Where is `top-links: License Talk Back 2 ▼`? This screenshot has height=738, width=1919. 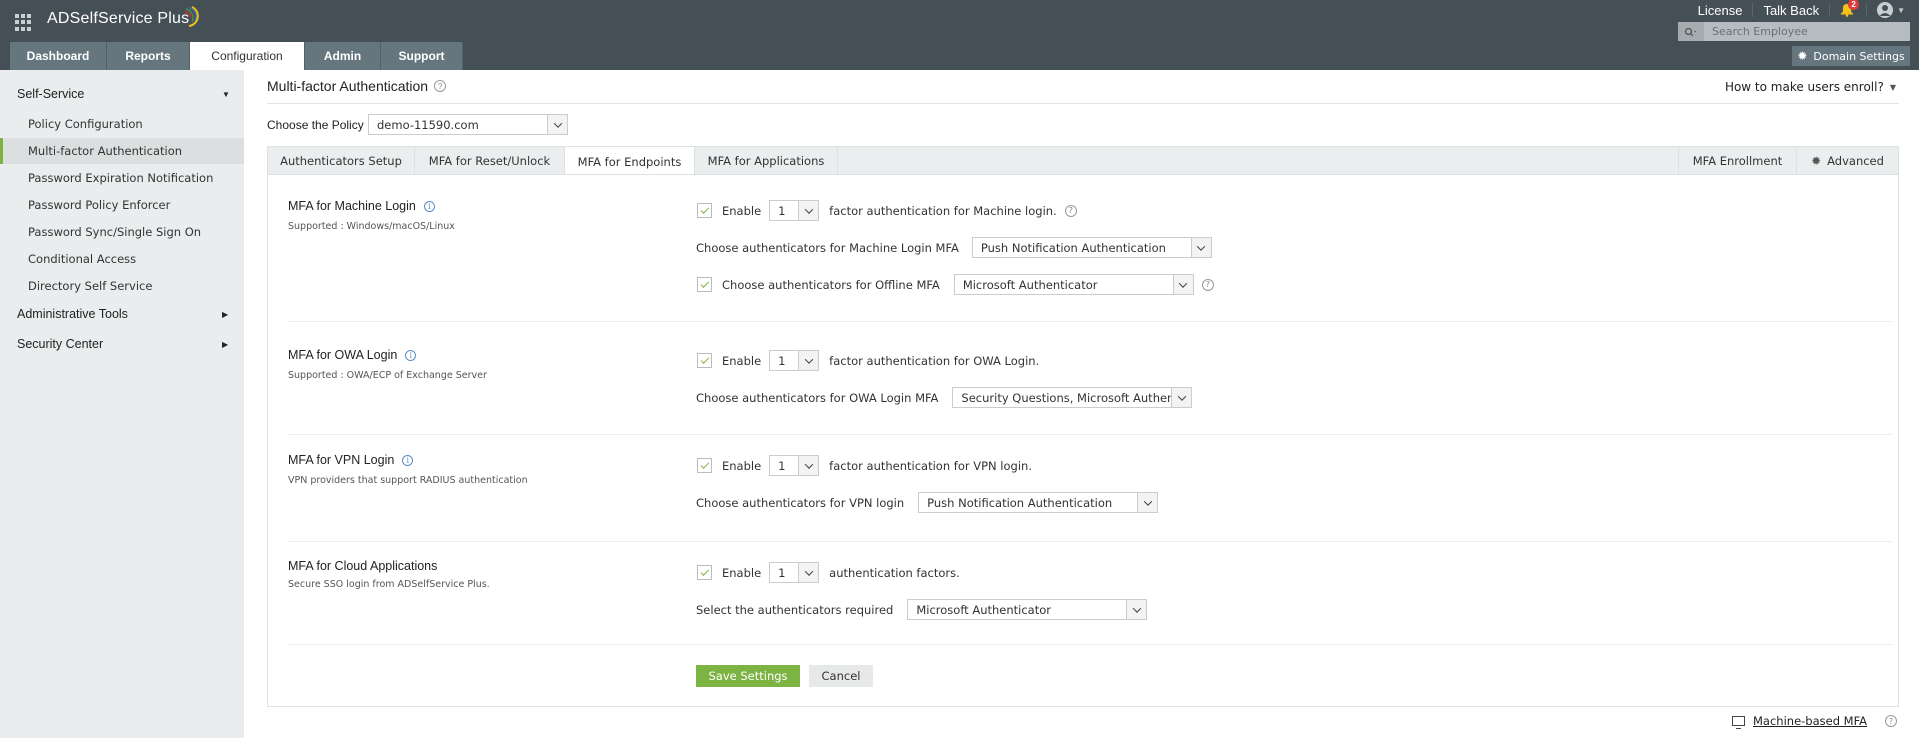
top-links: License Talk Back 2 ▼ is located at coordinates (1801, 9).